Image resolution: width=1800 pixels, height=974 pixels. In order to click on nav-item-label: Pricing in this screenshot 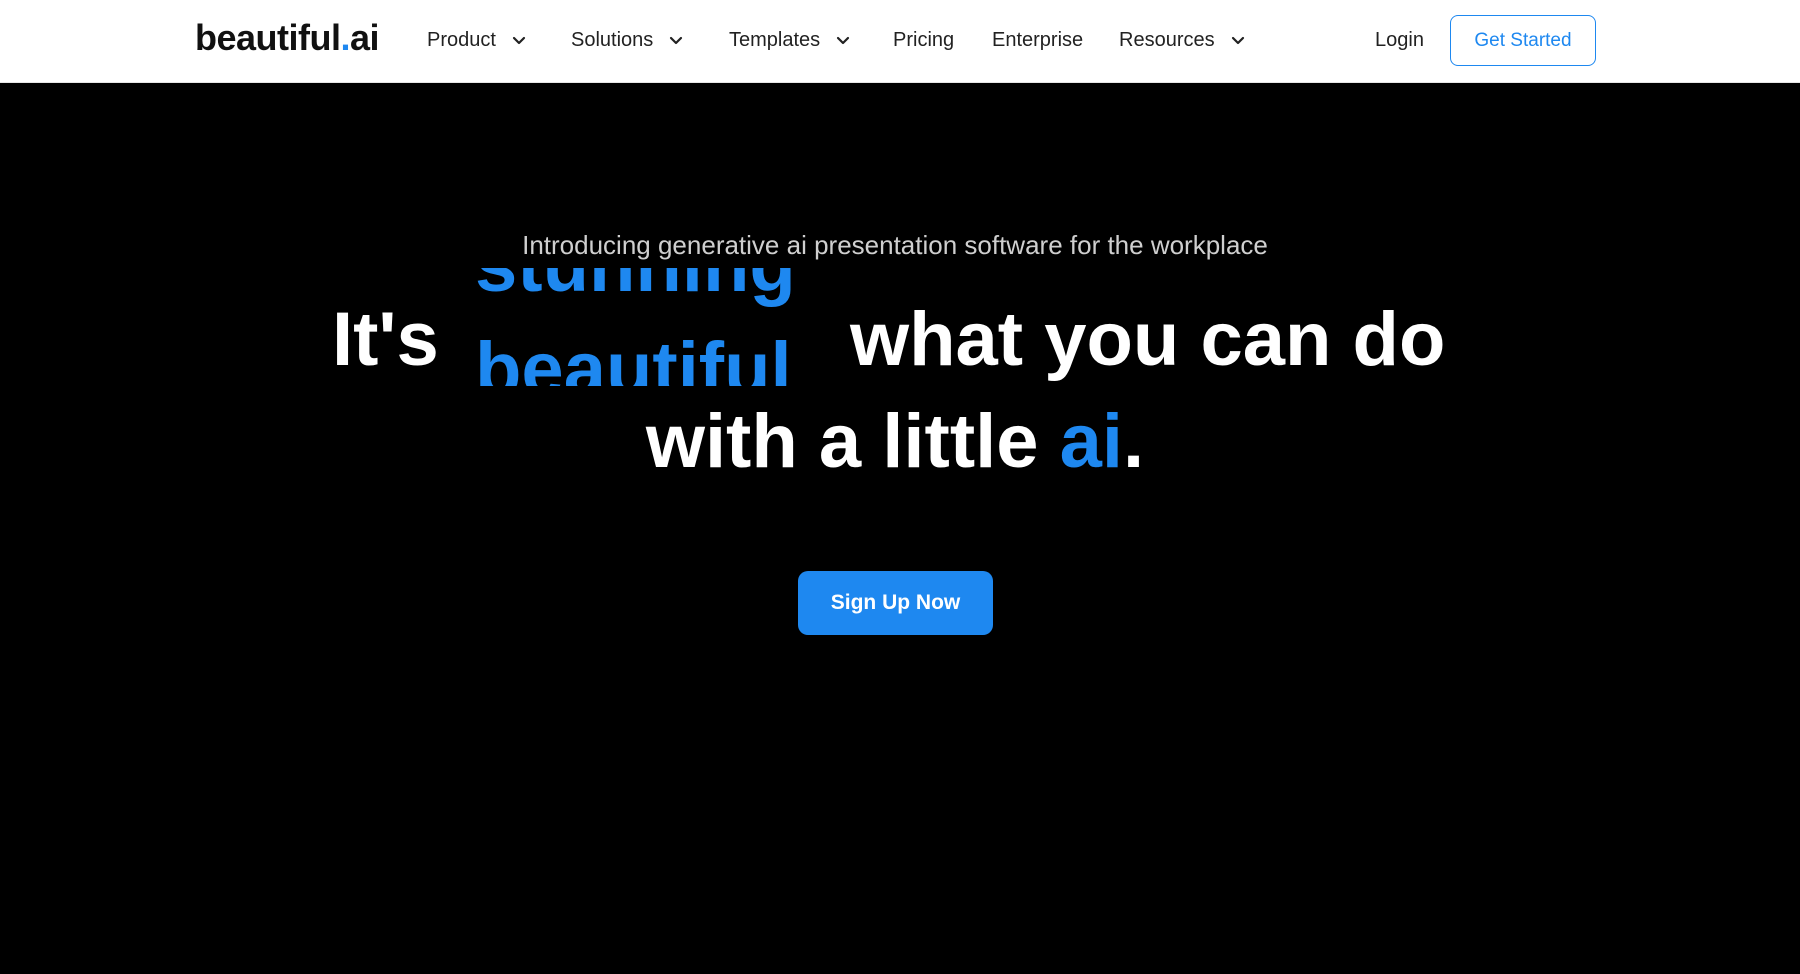, I will do `click(924, 39)`.